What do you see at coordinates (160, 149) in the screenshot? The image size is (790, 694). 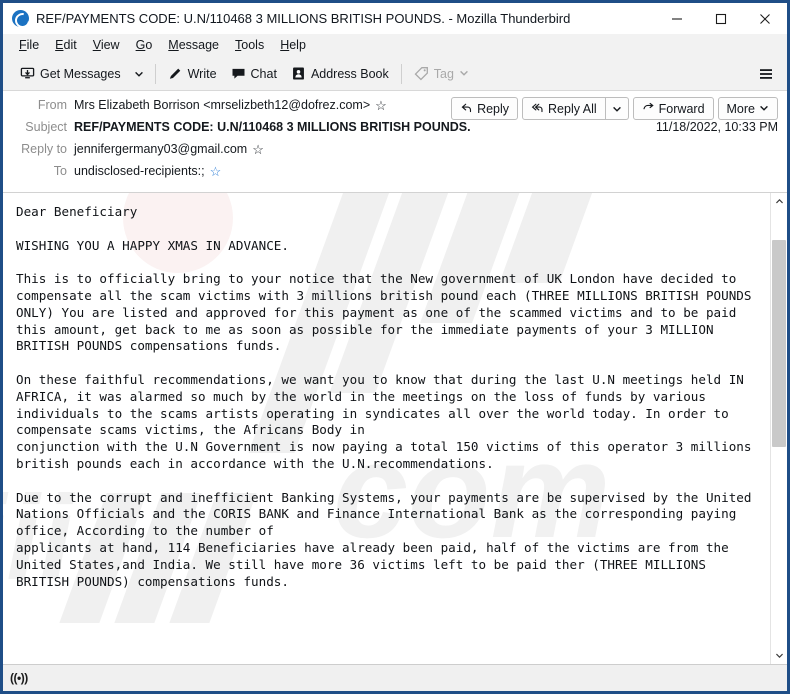 I see `reply-to-value: jennifergermany03@gmail.com` at bounding box center [160, 149].